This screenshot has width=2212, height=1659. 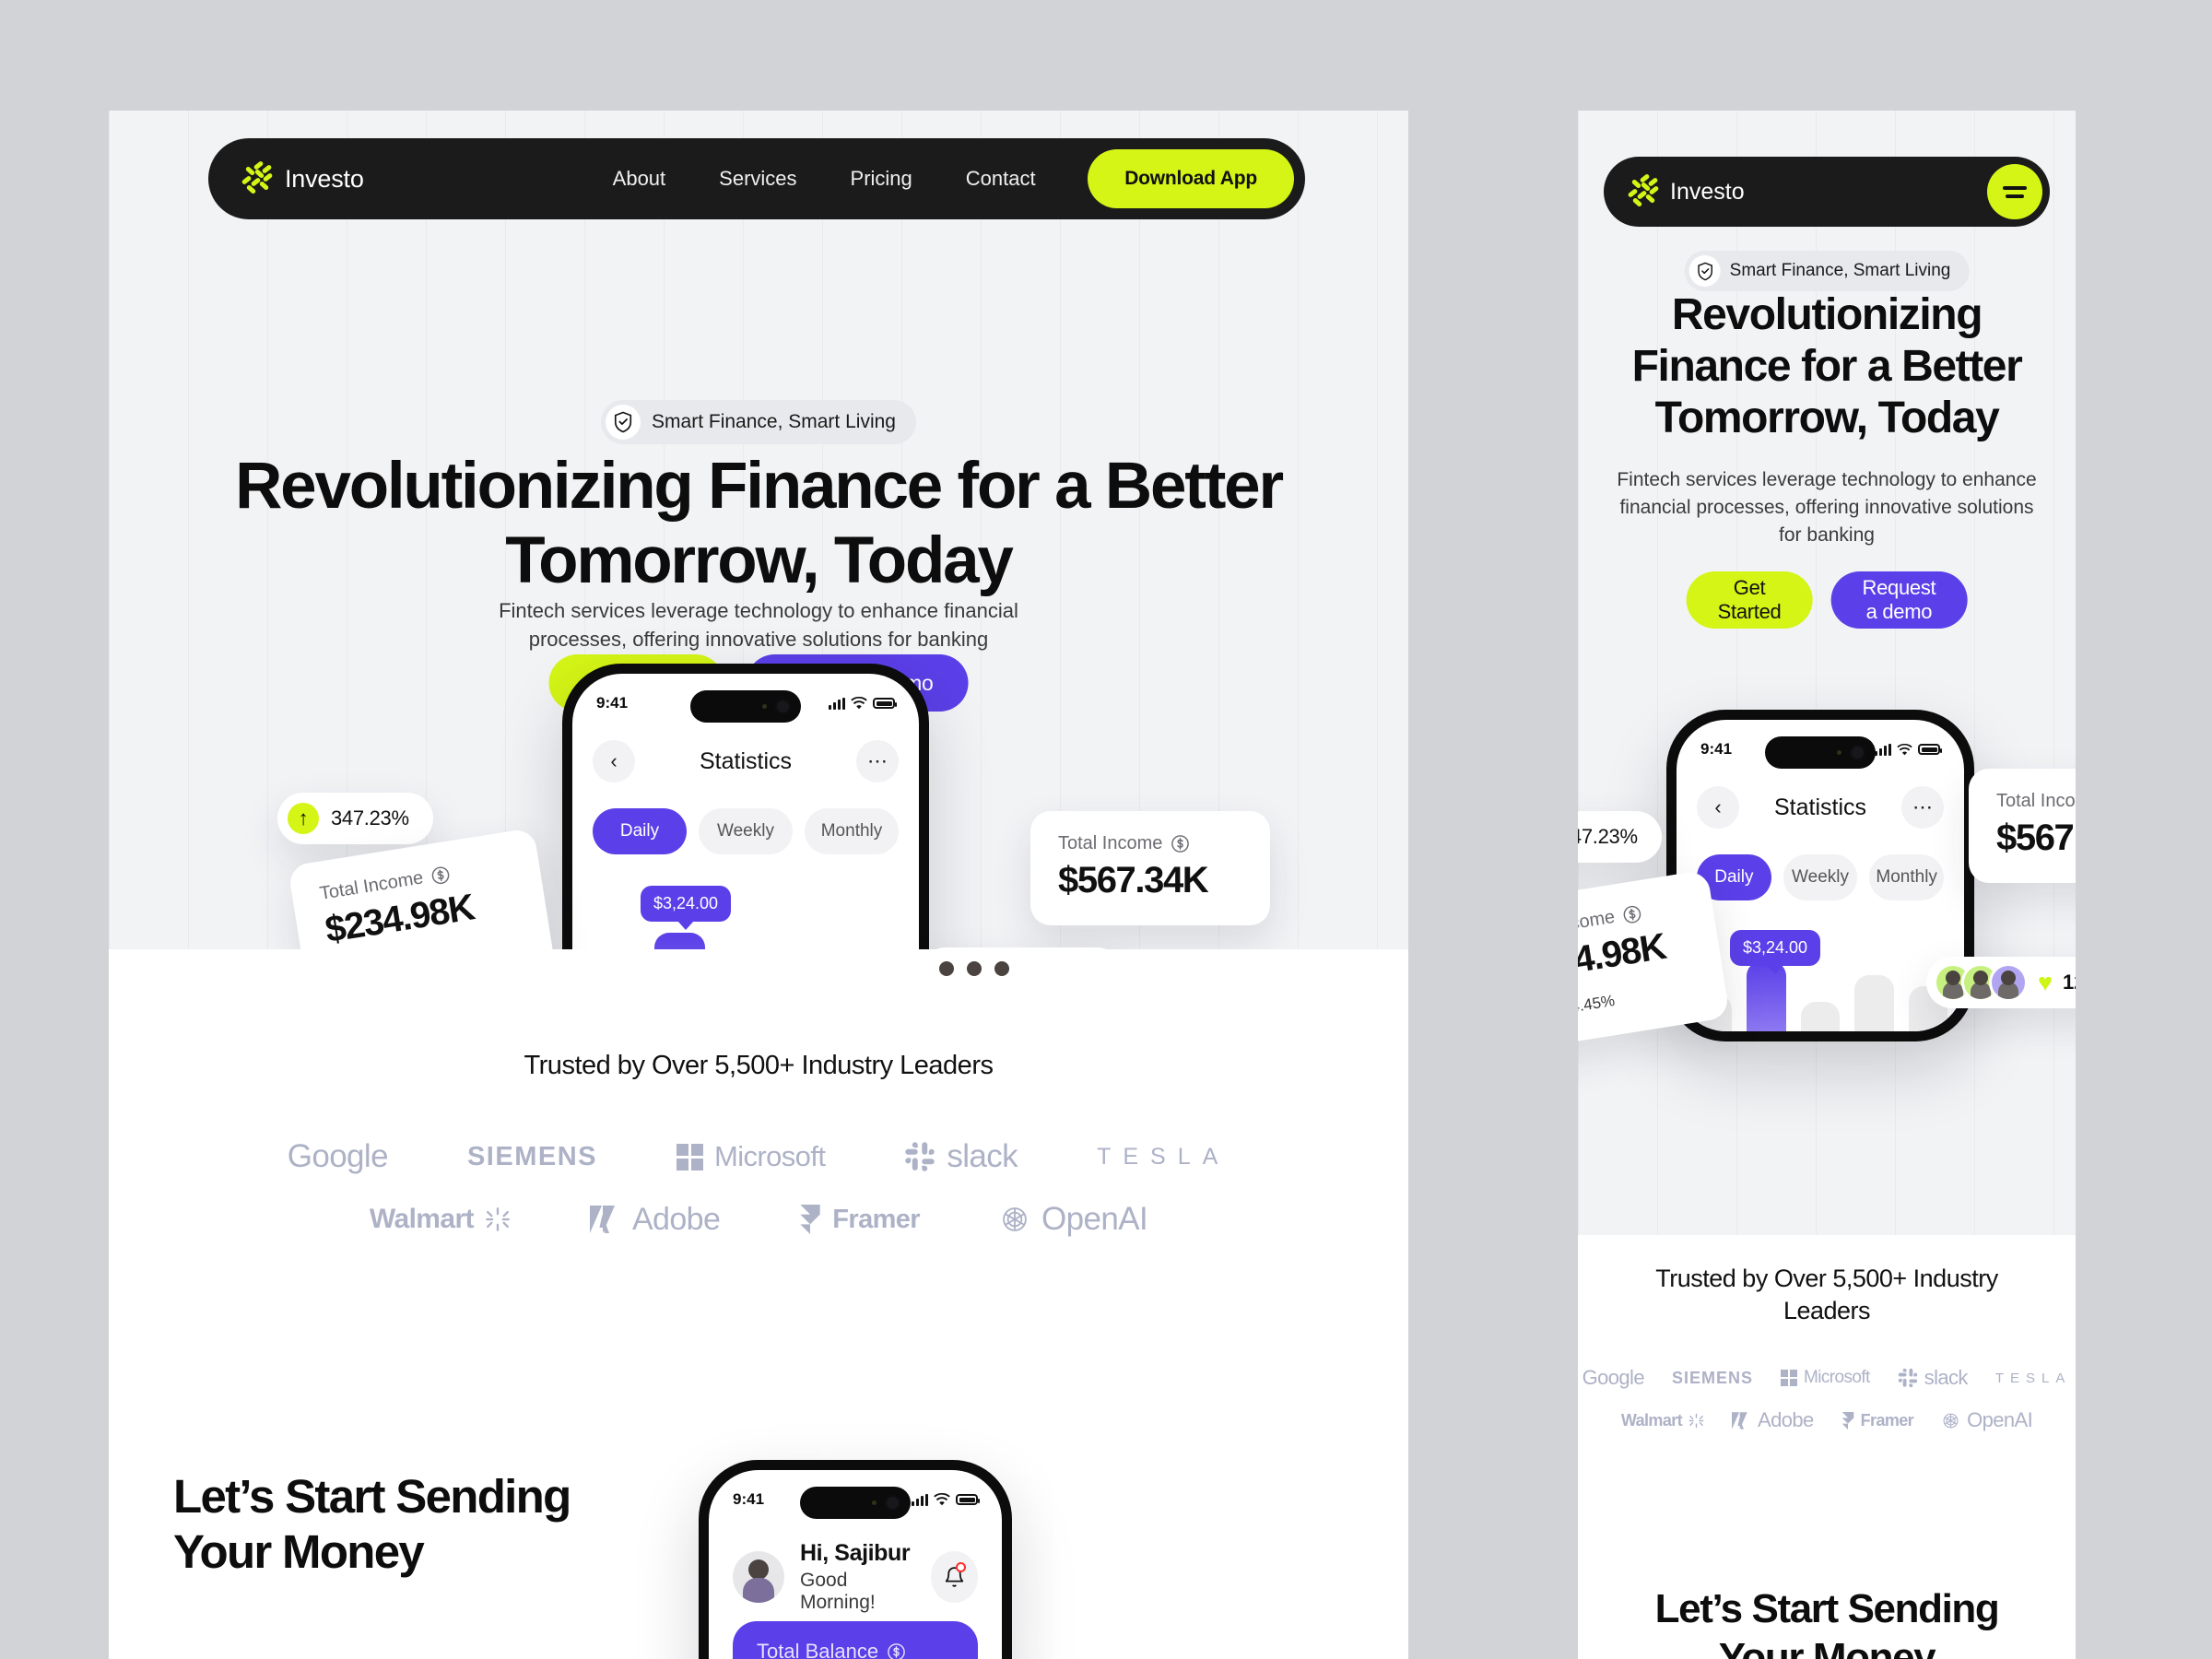 What do you see at coordinates (2069, 982) in the screenshot?
I see `community-count: 12k+` at bounding box center [2069, 982].